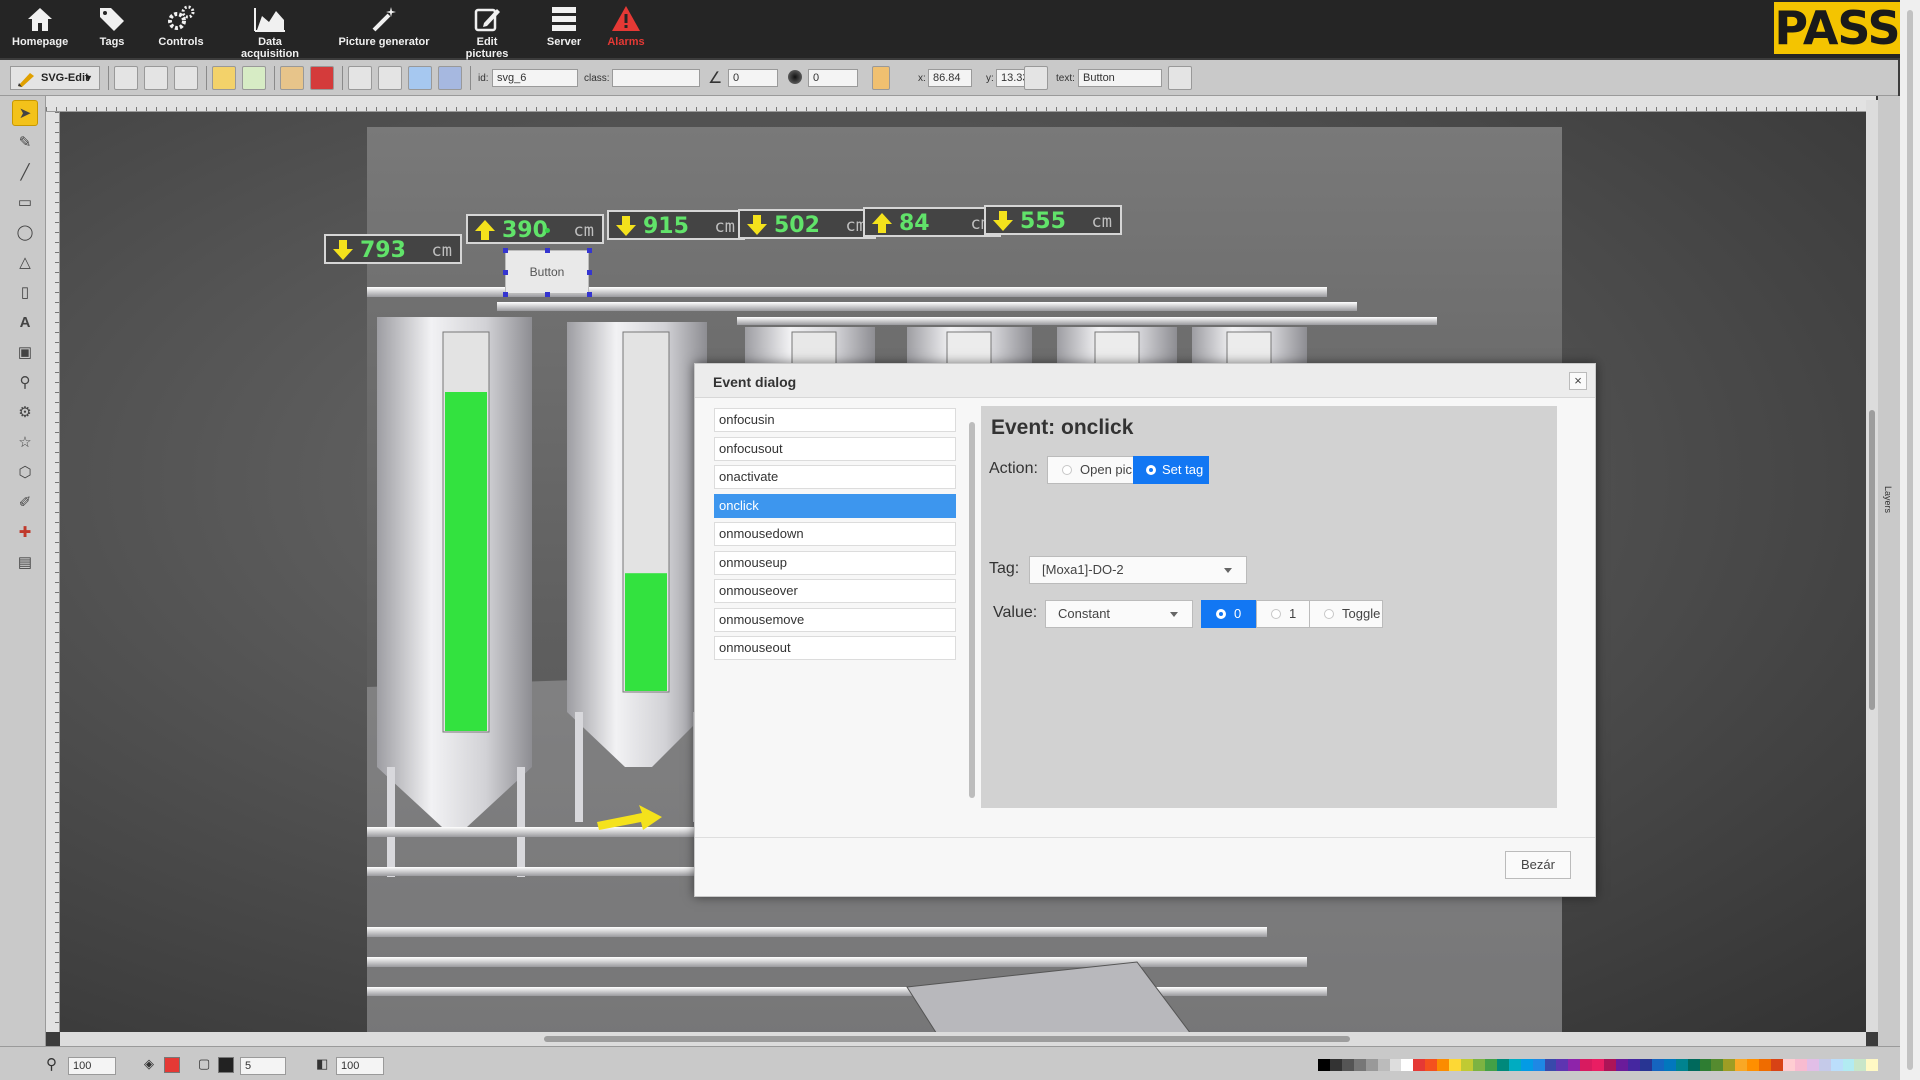 The height and width of the screenshot is (1080, 1920). I want to click on clone-icon, so click(156, 78).